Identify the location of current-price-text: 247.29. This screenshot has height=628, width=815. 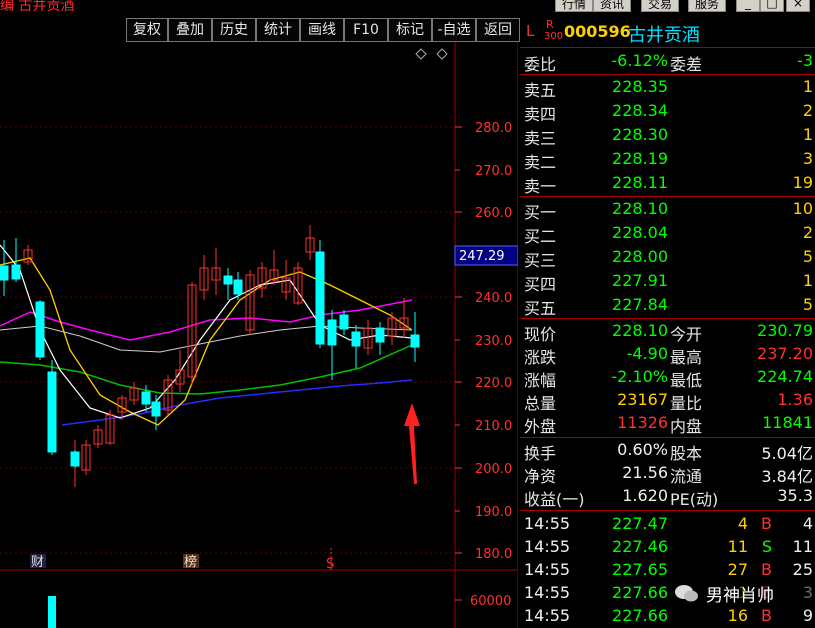
(482, 256).